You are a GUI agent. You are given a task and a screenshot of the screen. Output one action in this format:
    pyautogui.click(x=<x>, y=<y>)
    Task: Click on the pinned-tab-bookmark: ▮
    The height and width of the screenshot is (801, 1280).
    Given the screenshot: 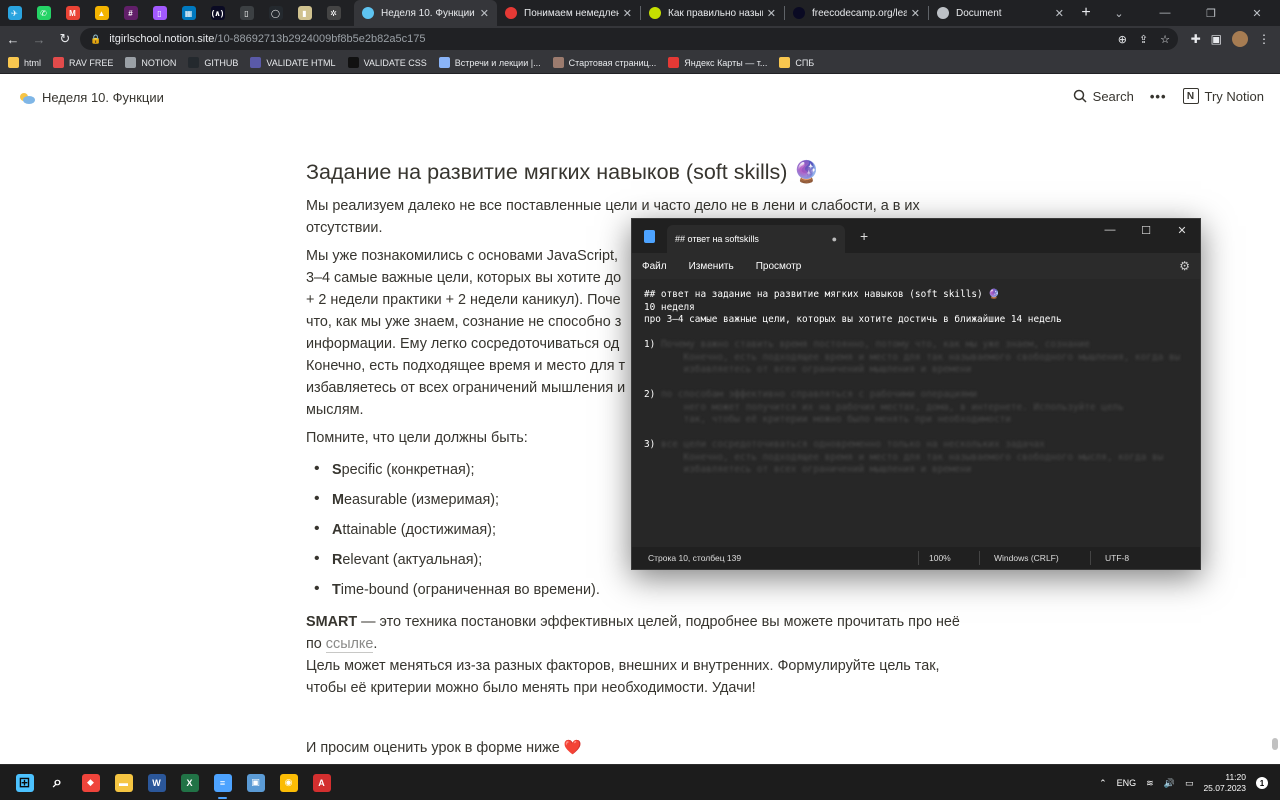 What is the action you would take?
    pyautogui.click(x=304, y=13)
    